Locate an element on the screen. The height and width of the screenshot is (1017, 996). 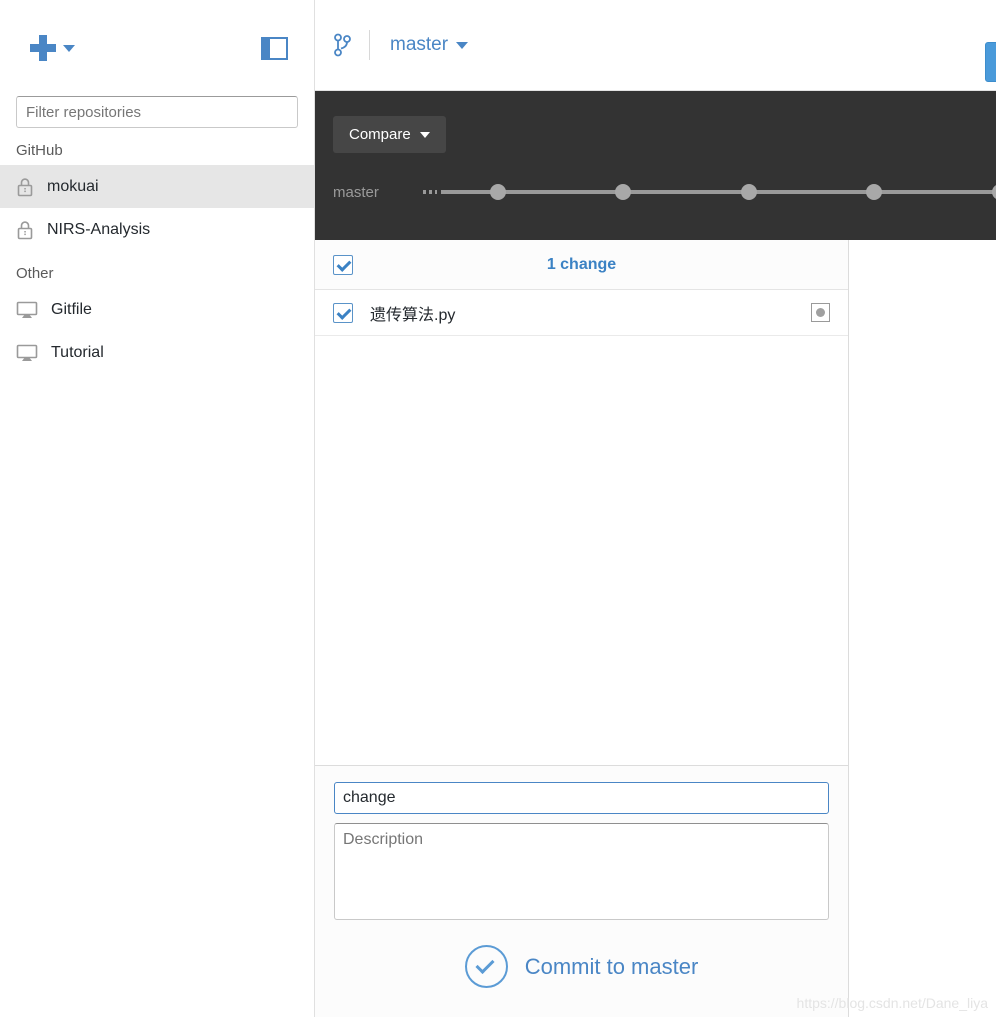
compare-dropdown-button: Compare is located at coordinates (389, 134).